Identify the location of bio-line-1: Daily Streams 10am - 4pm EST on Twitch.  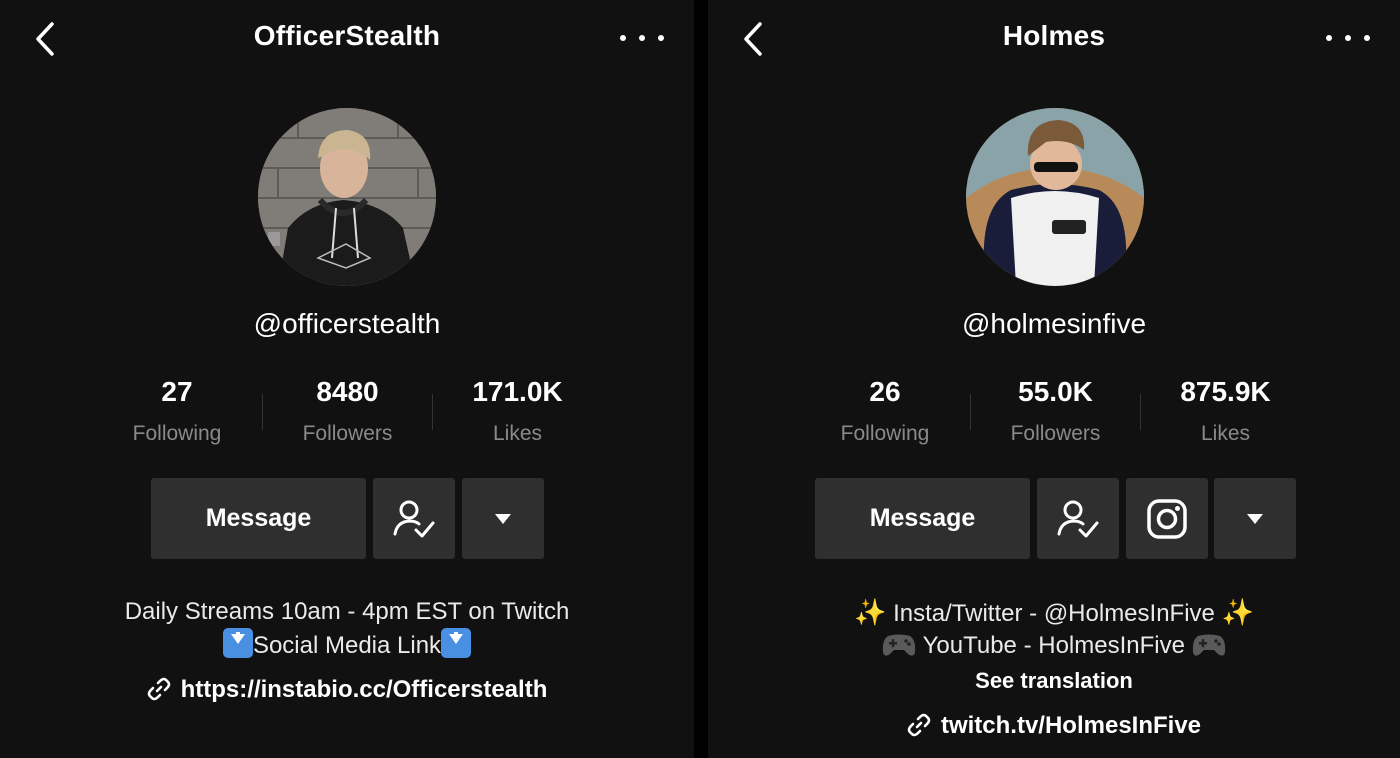
(347, 611).